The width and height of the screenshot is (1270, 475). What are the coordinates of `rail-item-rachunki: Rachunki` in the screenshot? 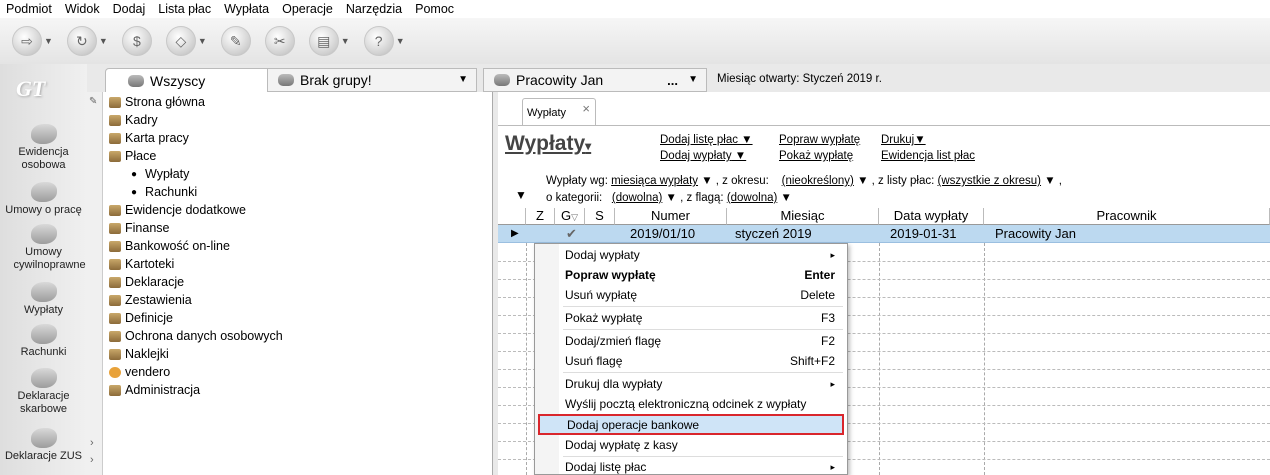 It's located at (43, 341).